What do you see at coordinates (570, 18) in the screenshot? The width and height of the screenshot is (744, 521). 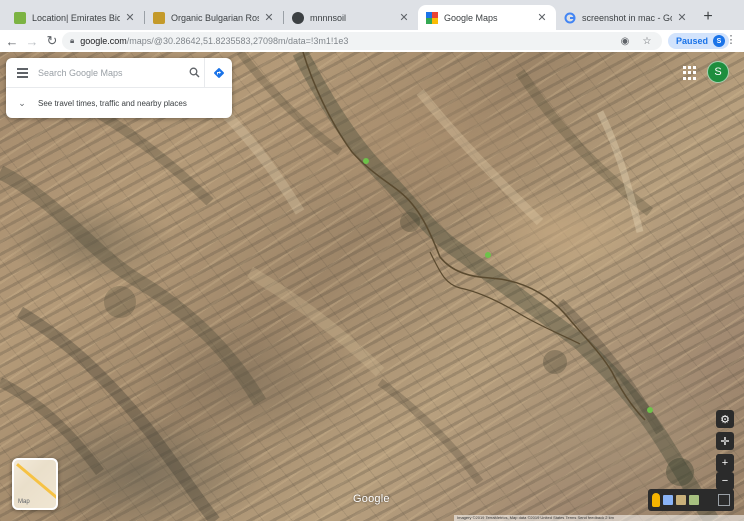 I see `google-icon` at bounding box center [570, 18].